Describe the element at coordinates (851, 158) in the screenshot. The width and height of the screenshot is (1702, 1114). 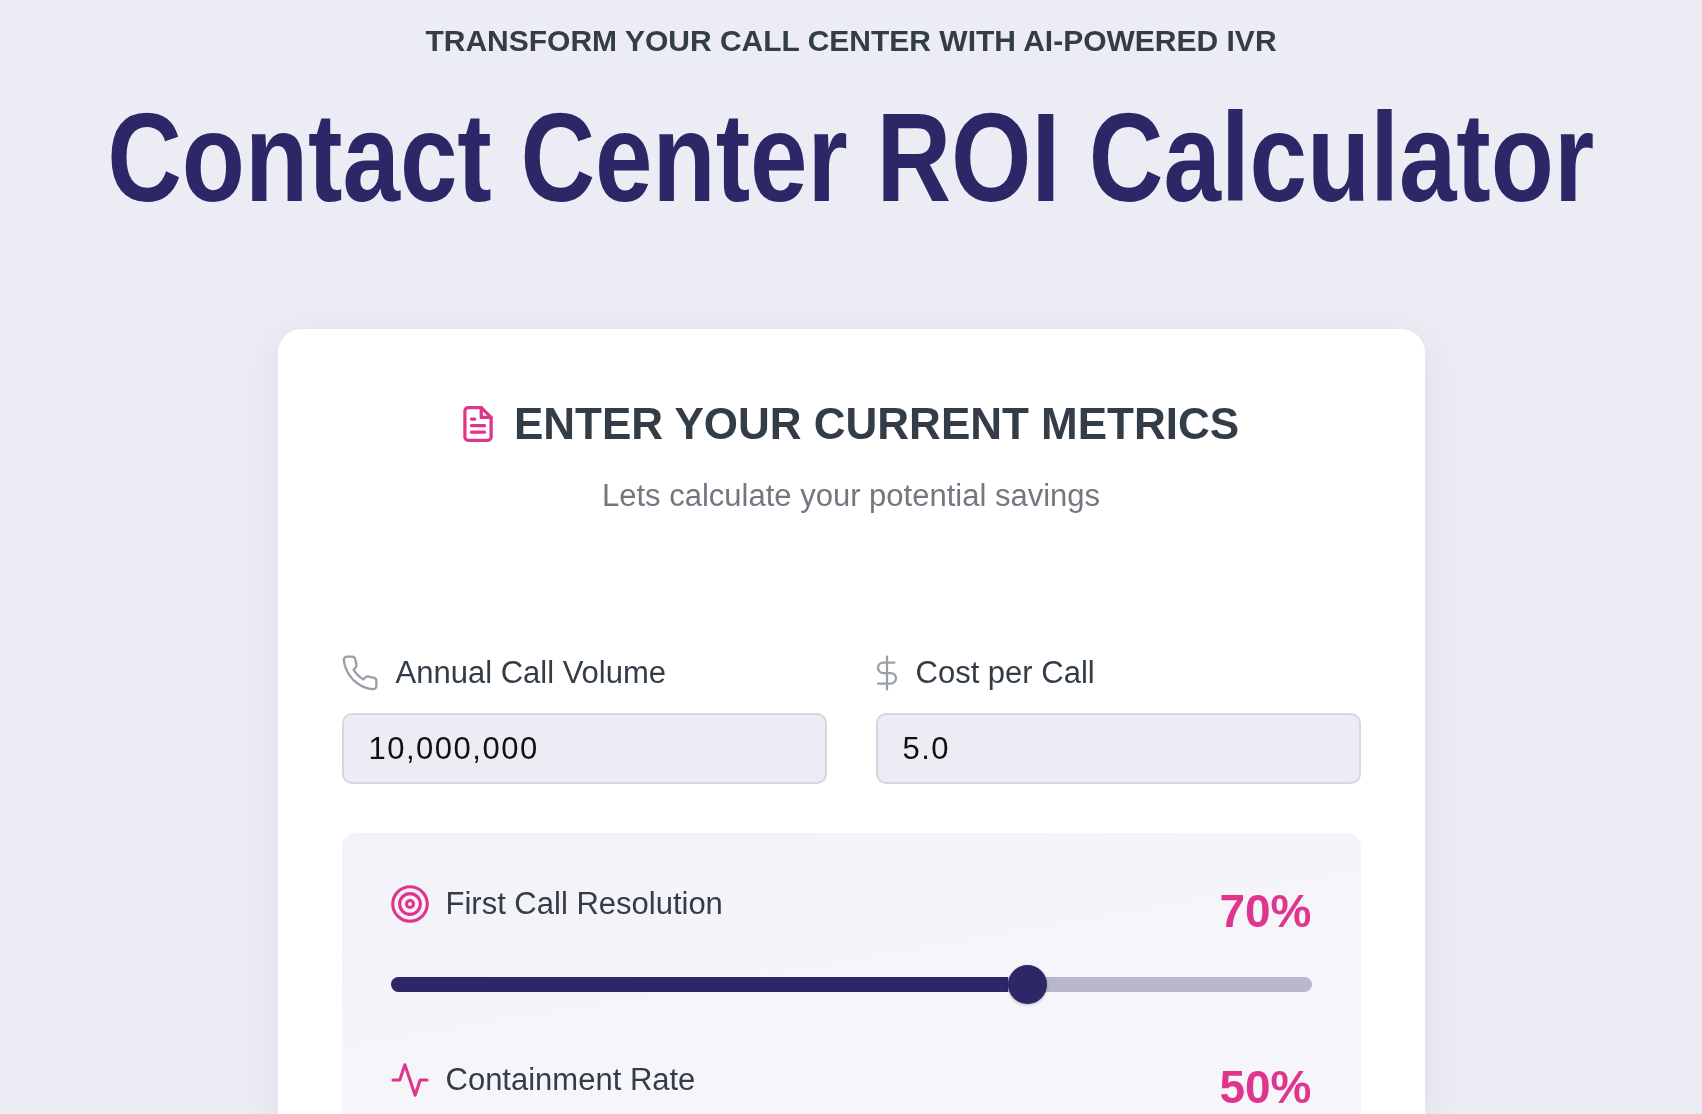
I see `page-title: Contact Center ROI Calculator` at that location.